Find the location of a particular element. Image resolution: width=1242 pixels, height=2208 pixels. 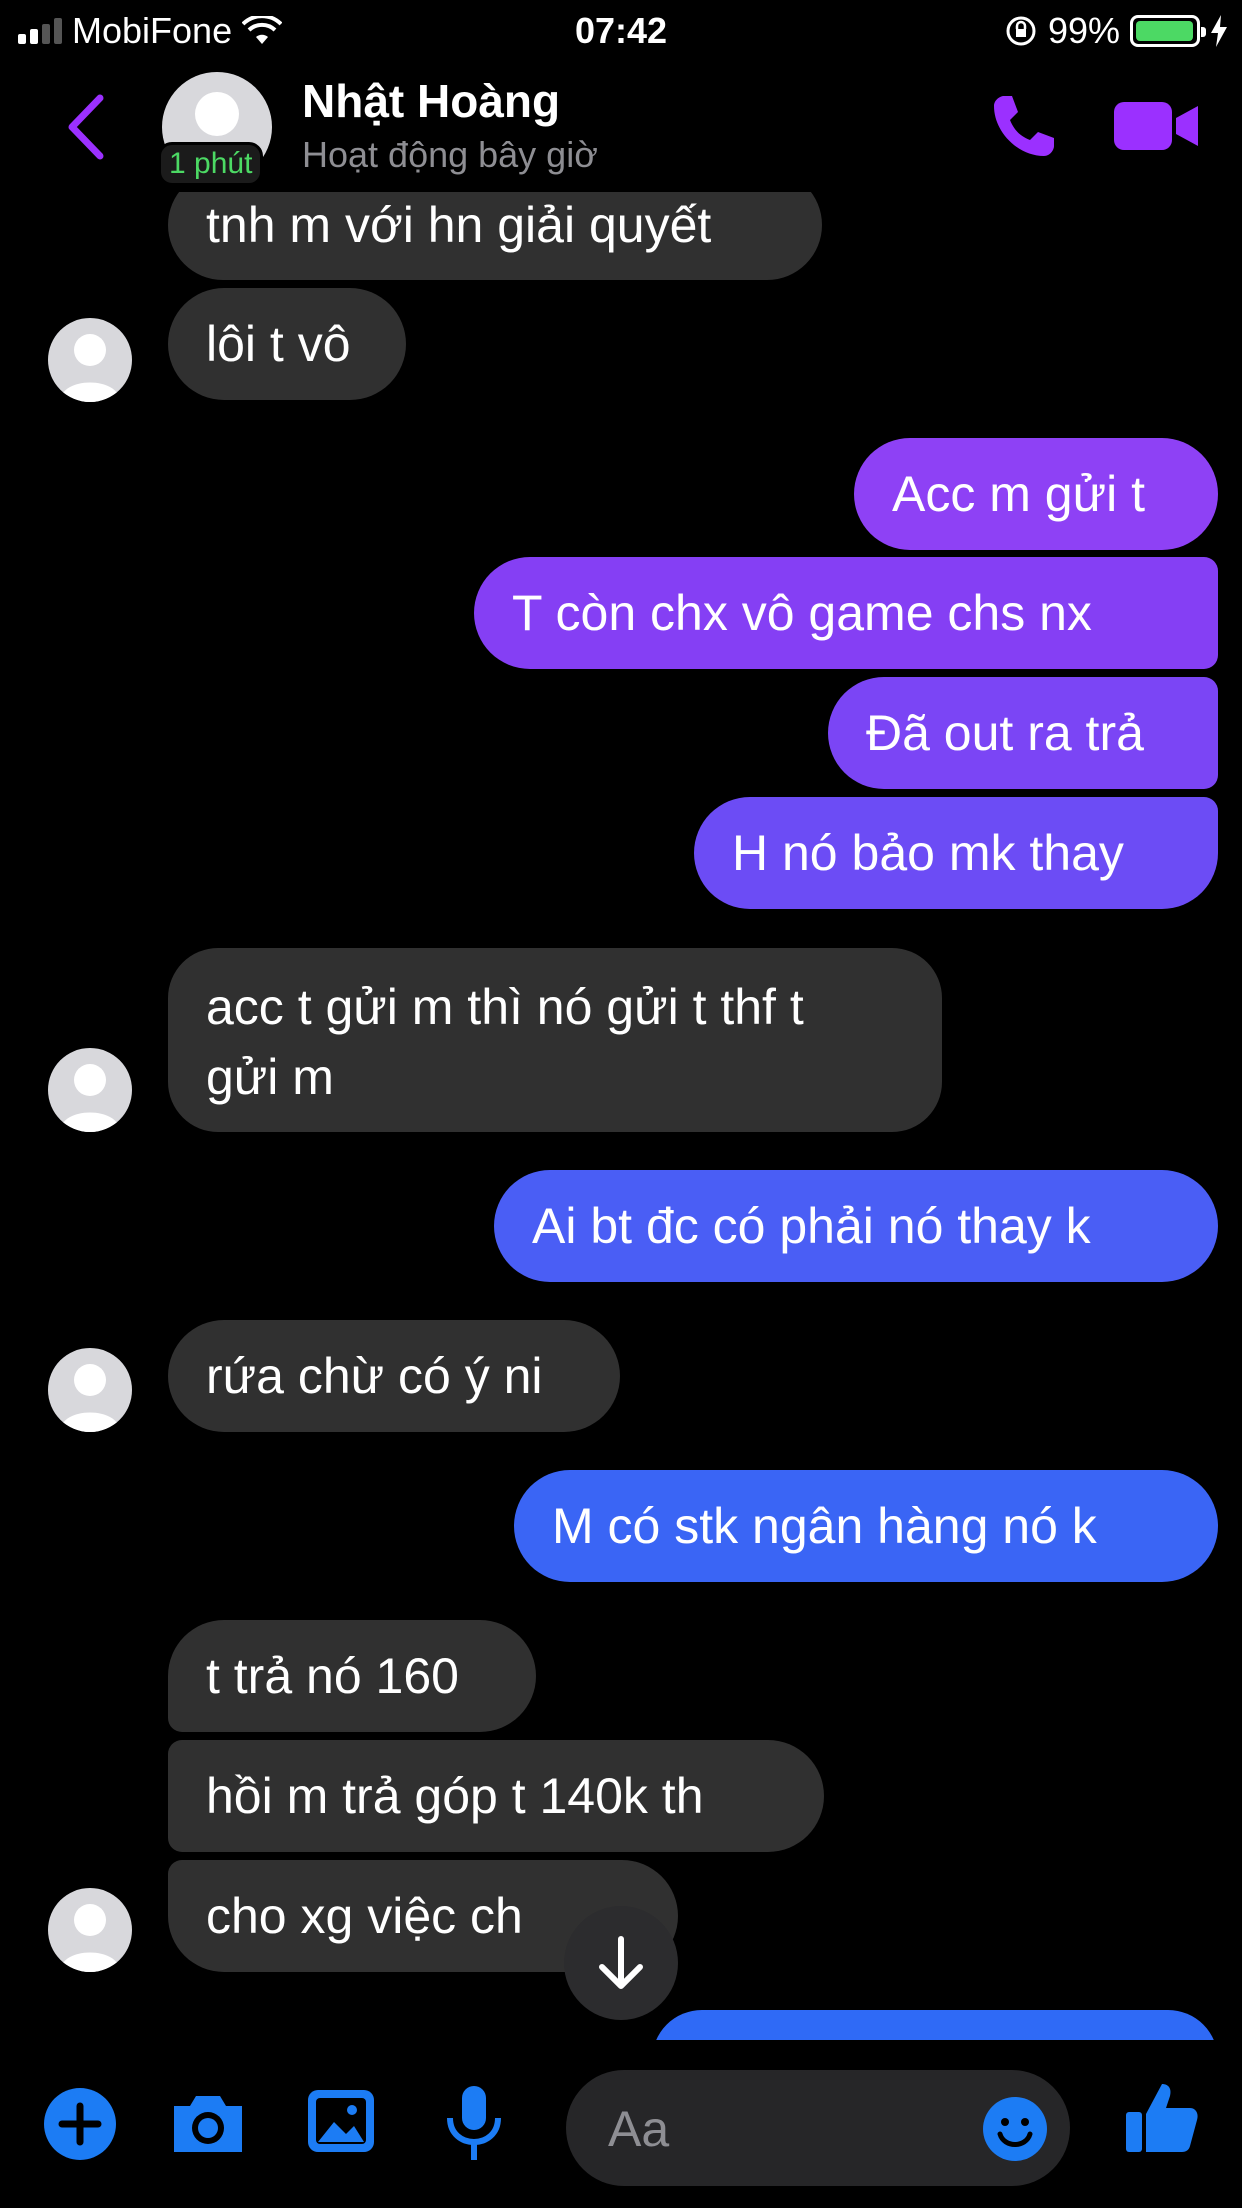

message-bubble-incoming: t trả nó 160 is located at coordinates (352, 1676).